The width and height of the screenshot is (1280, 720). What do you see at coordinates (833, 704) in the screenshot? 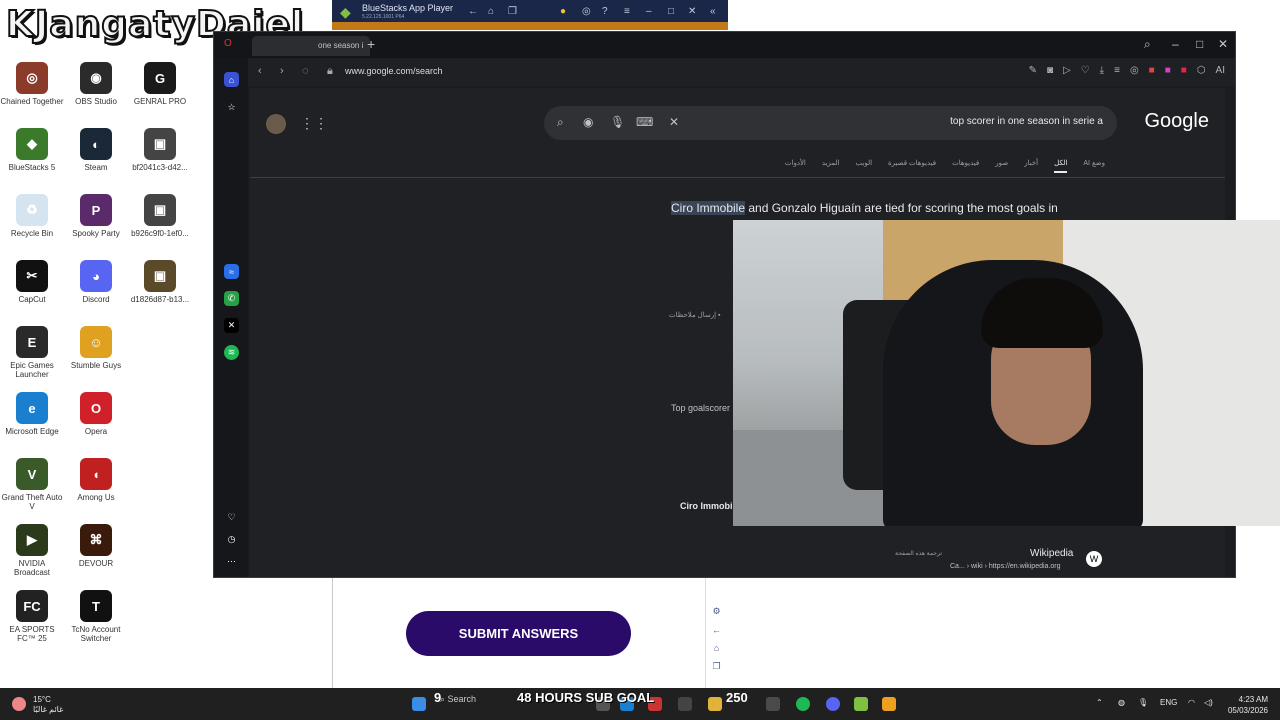
I see `discord-taskbar-icon` at bounding box center [833, 704].